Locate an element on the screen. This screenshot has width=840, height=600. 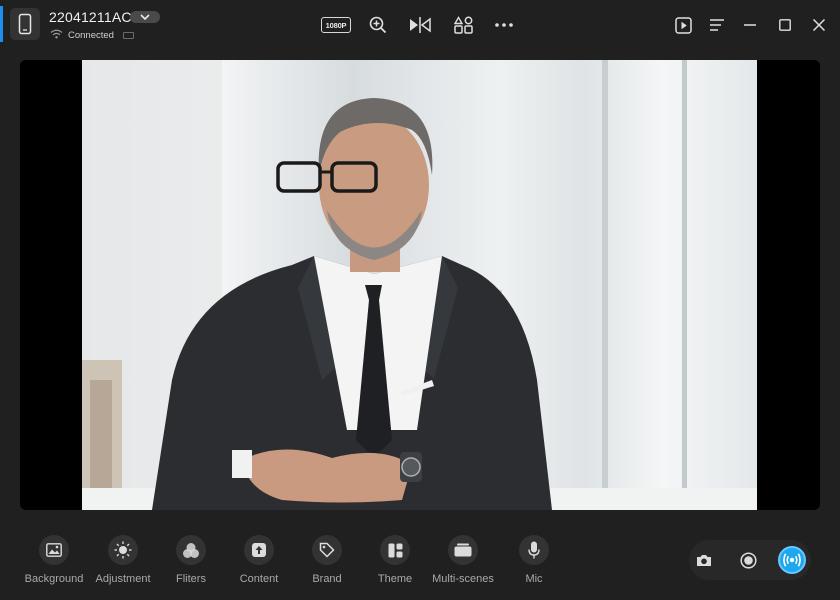
zoom-in-icon is located at coordinates (378, 25).